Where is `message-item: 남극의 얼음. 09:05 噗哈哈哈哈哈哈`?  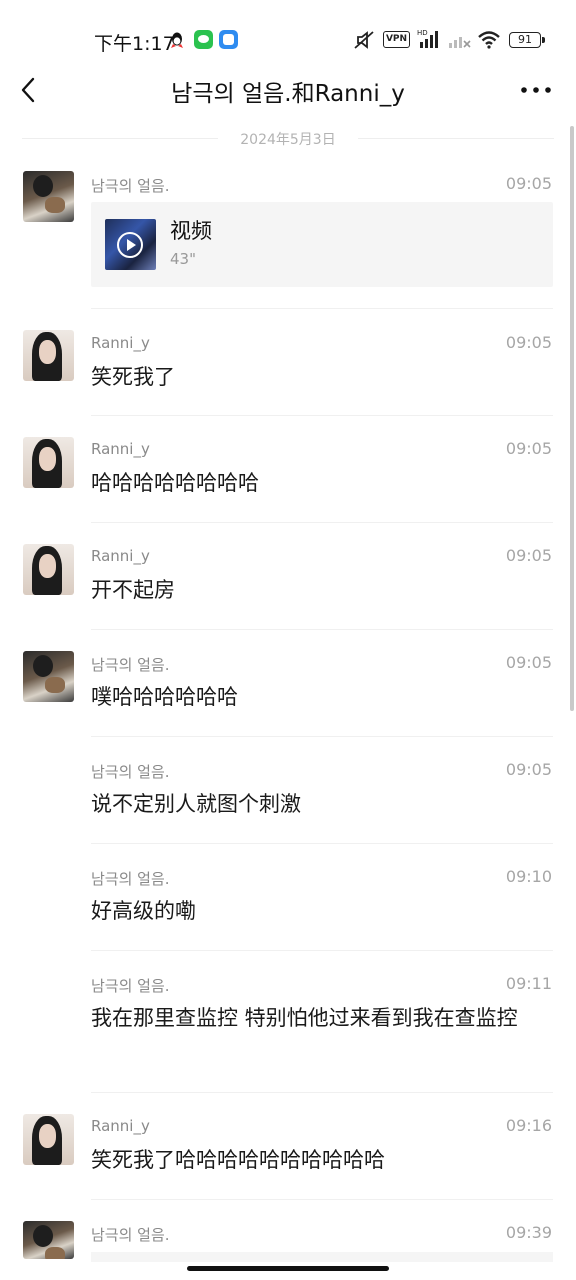
message-item: 남극의 얼음. 09:05 噗哈哈哈哈哈哈 is located at coordinates (288, 694).